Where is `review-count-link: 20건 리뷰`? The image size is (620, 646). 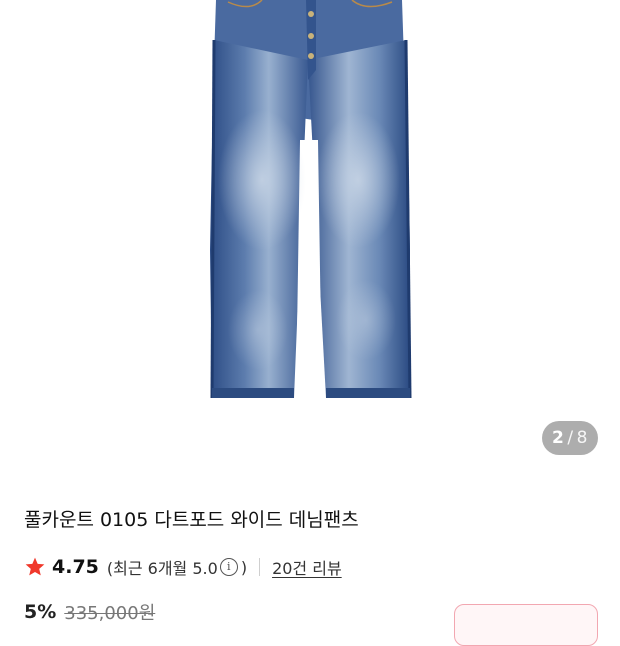 review-count-link: 20건 리뷰 is located at coordinates (307, 567).